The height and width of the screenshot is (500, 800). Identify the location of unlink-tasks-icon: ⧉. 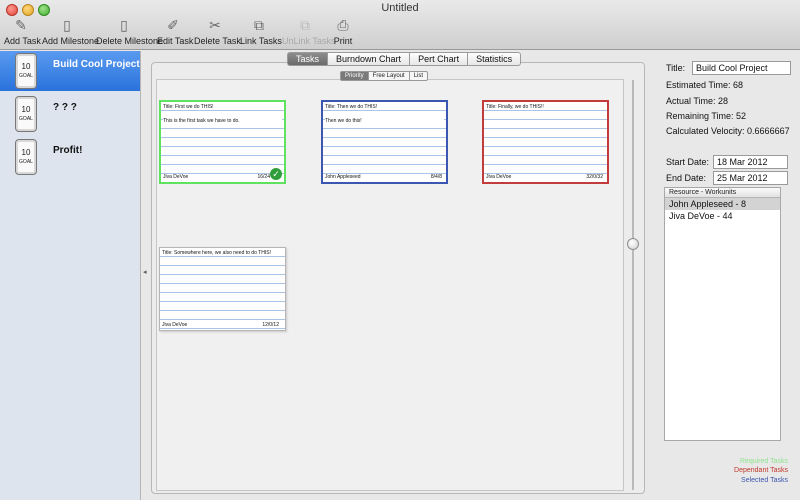
(305, 25).